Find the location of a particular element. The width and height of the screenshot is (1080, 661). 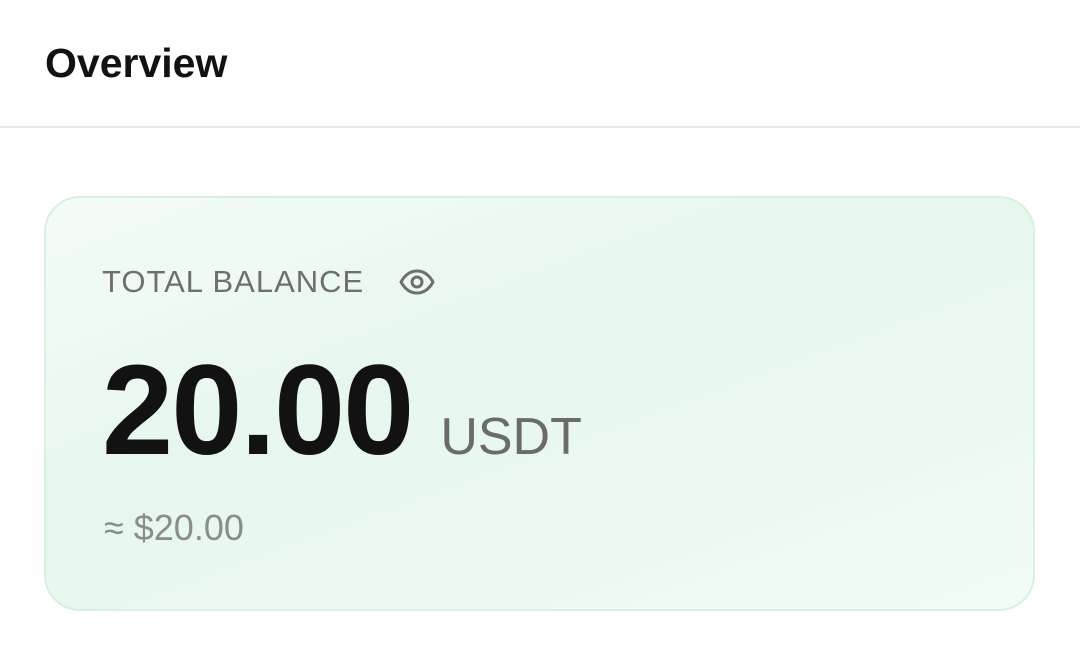

fiat-equivalent: ≈ $20.00 is located at coordinates (174, 527).